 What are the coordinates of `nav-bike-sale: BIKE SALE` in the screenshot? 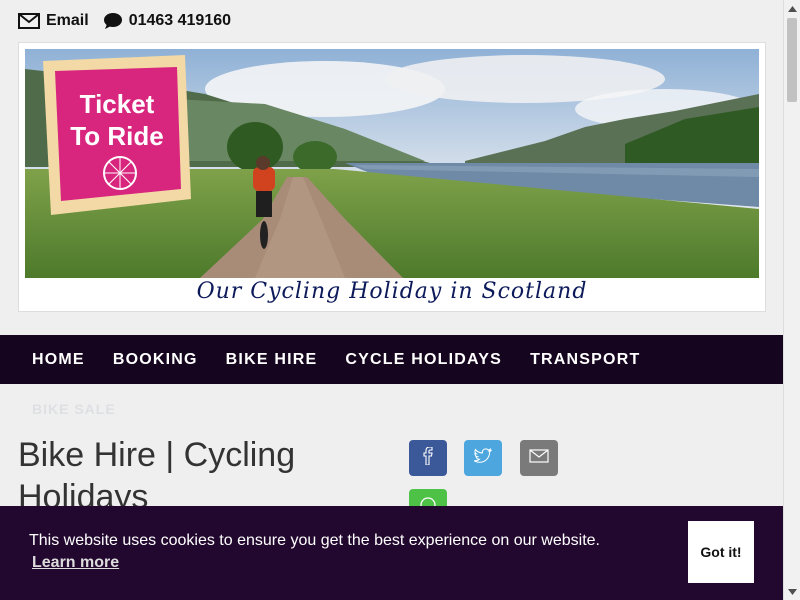 It's located at (74, 409).